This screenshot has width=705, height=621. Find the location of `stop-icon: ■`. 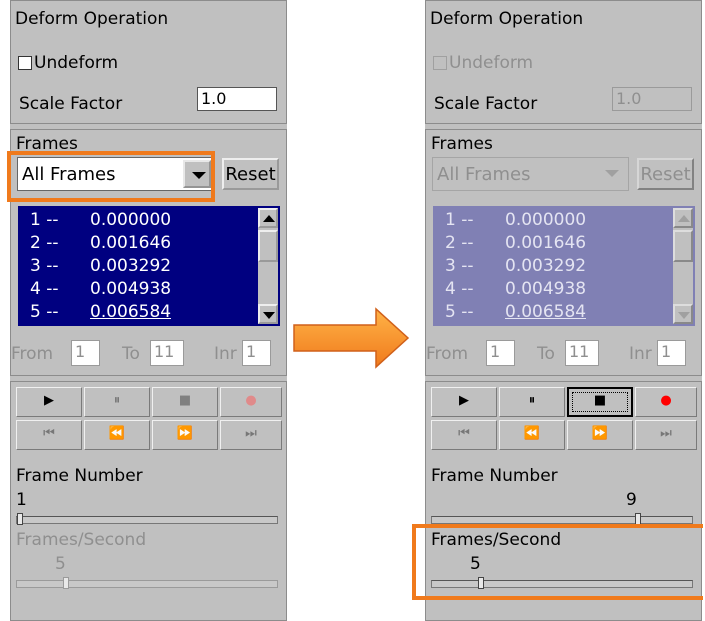

stop-icon: ■ is located at coordinates (600, 400).